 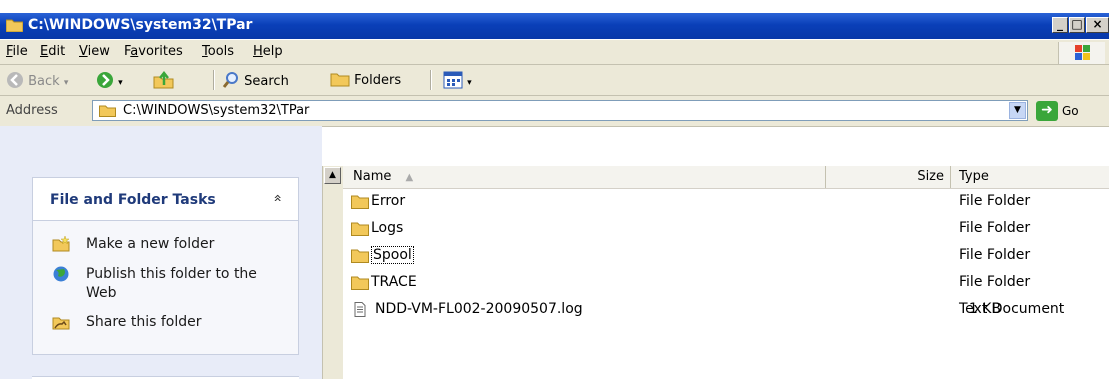 What do you see at coordinates (360, 309) in the screenshot?
I see `text-document-icon` at bounding box center [360, 309].